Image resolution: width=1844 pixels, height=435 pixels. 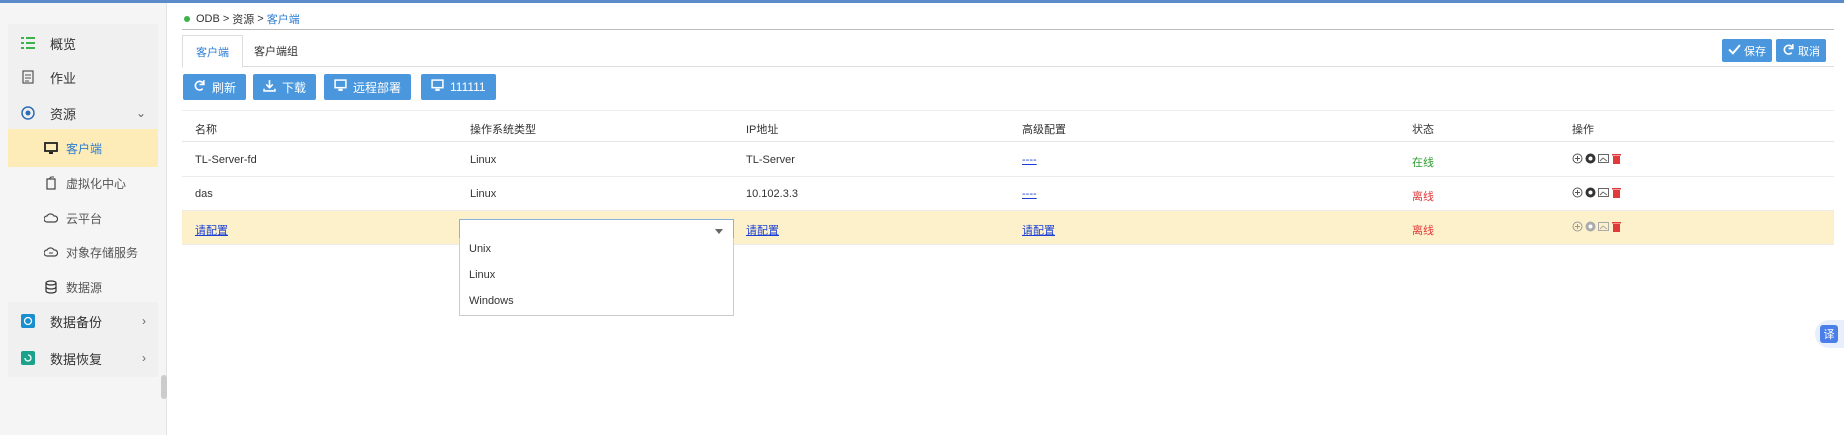 I want to click on download-icon, so click(x=269, y=87).